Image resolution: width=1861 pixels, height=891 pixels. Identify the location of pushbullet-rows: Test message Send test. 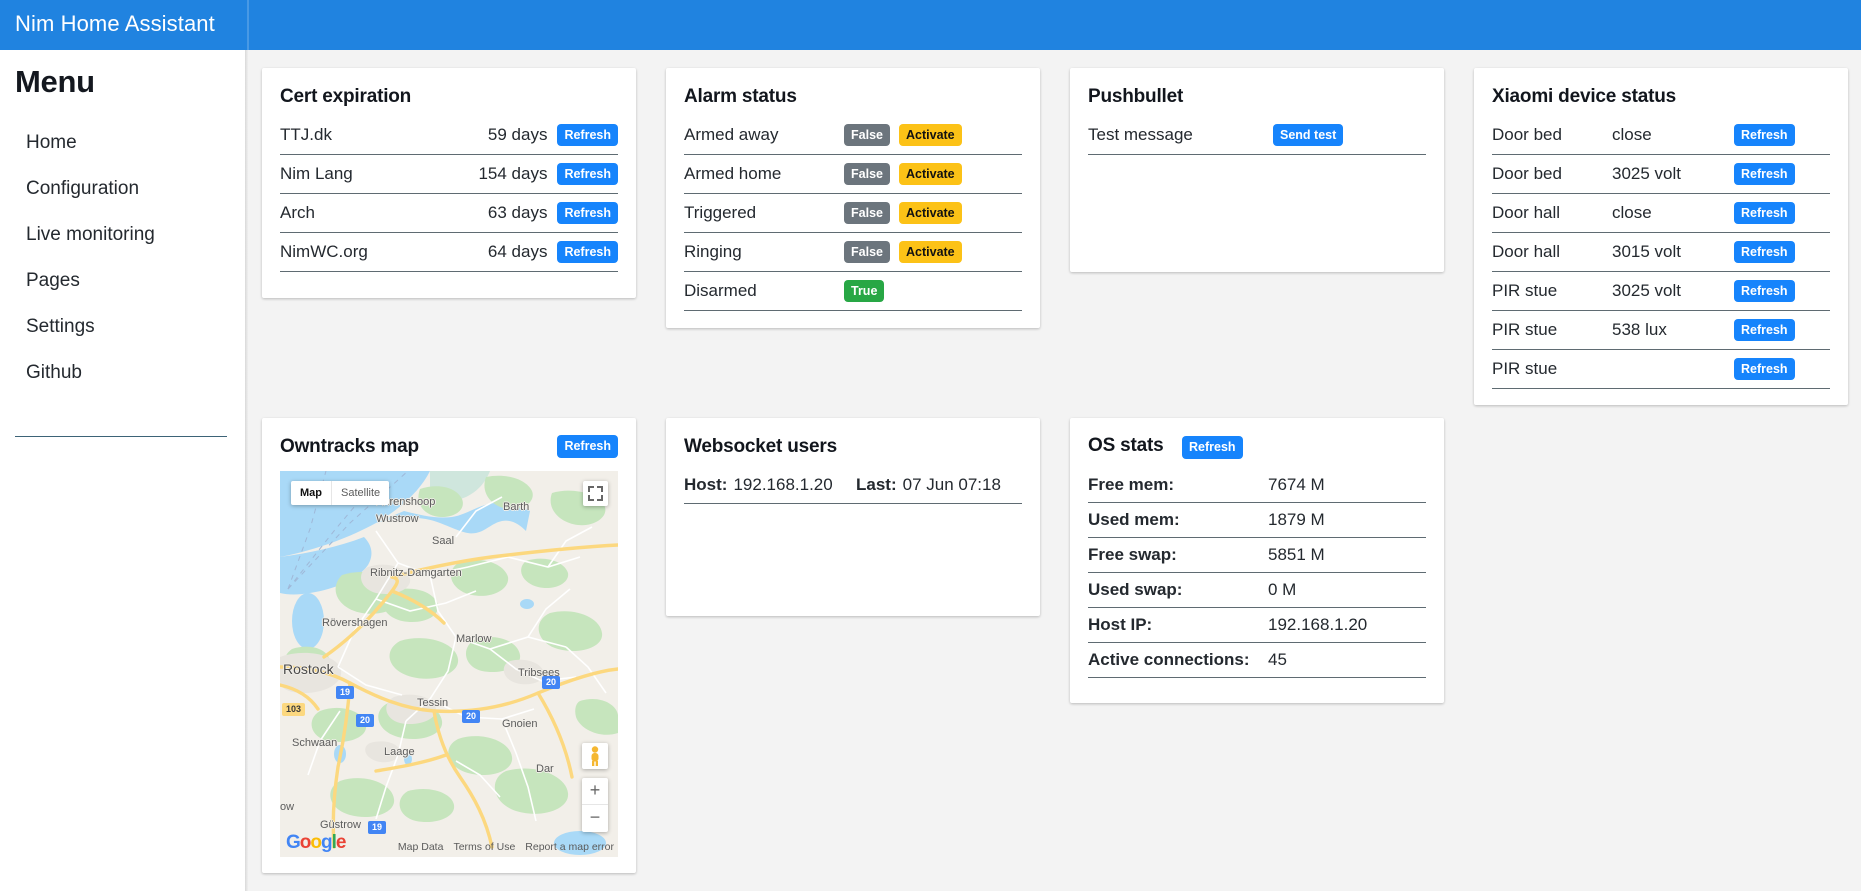
(1257, 135).